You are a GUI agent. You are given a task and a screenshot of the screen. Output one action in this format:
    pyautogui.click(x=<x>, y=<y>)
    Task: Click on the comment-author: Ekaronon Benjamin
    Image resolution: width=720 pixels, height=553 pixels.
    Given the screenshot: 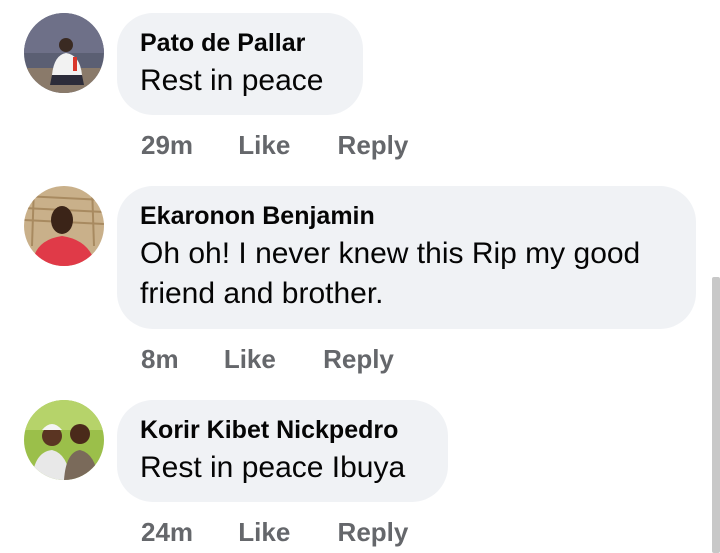 What is the action you would take?
    pyautogui.click(x=406, y=216)
    